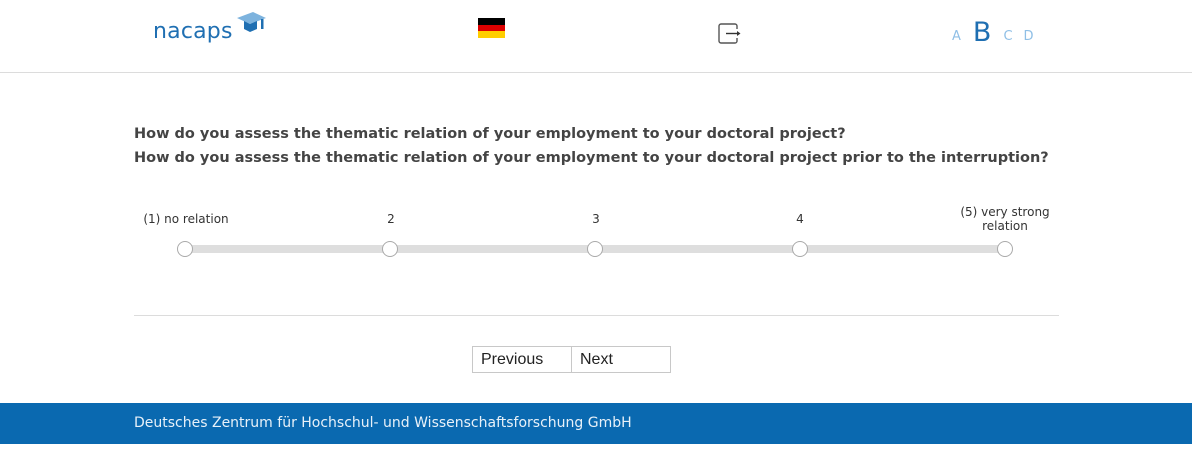  What do you see at coordinates (596, 315) in the screenshot?
I see `divider` at bounding box center [596, 315].